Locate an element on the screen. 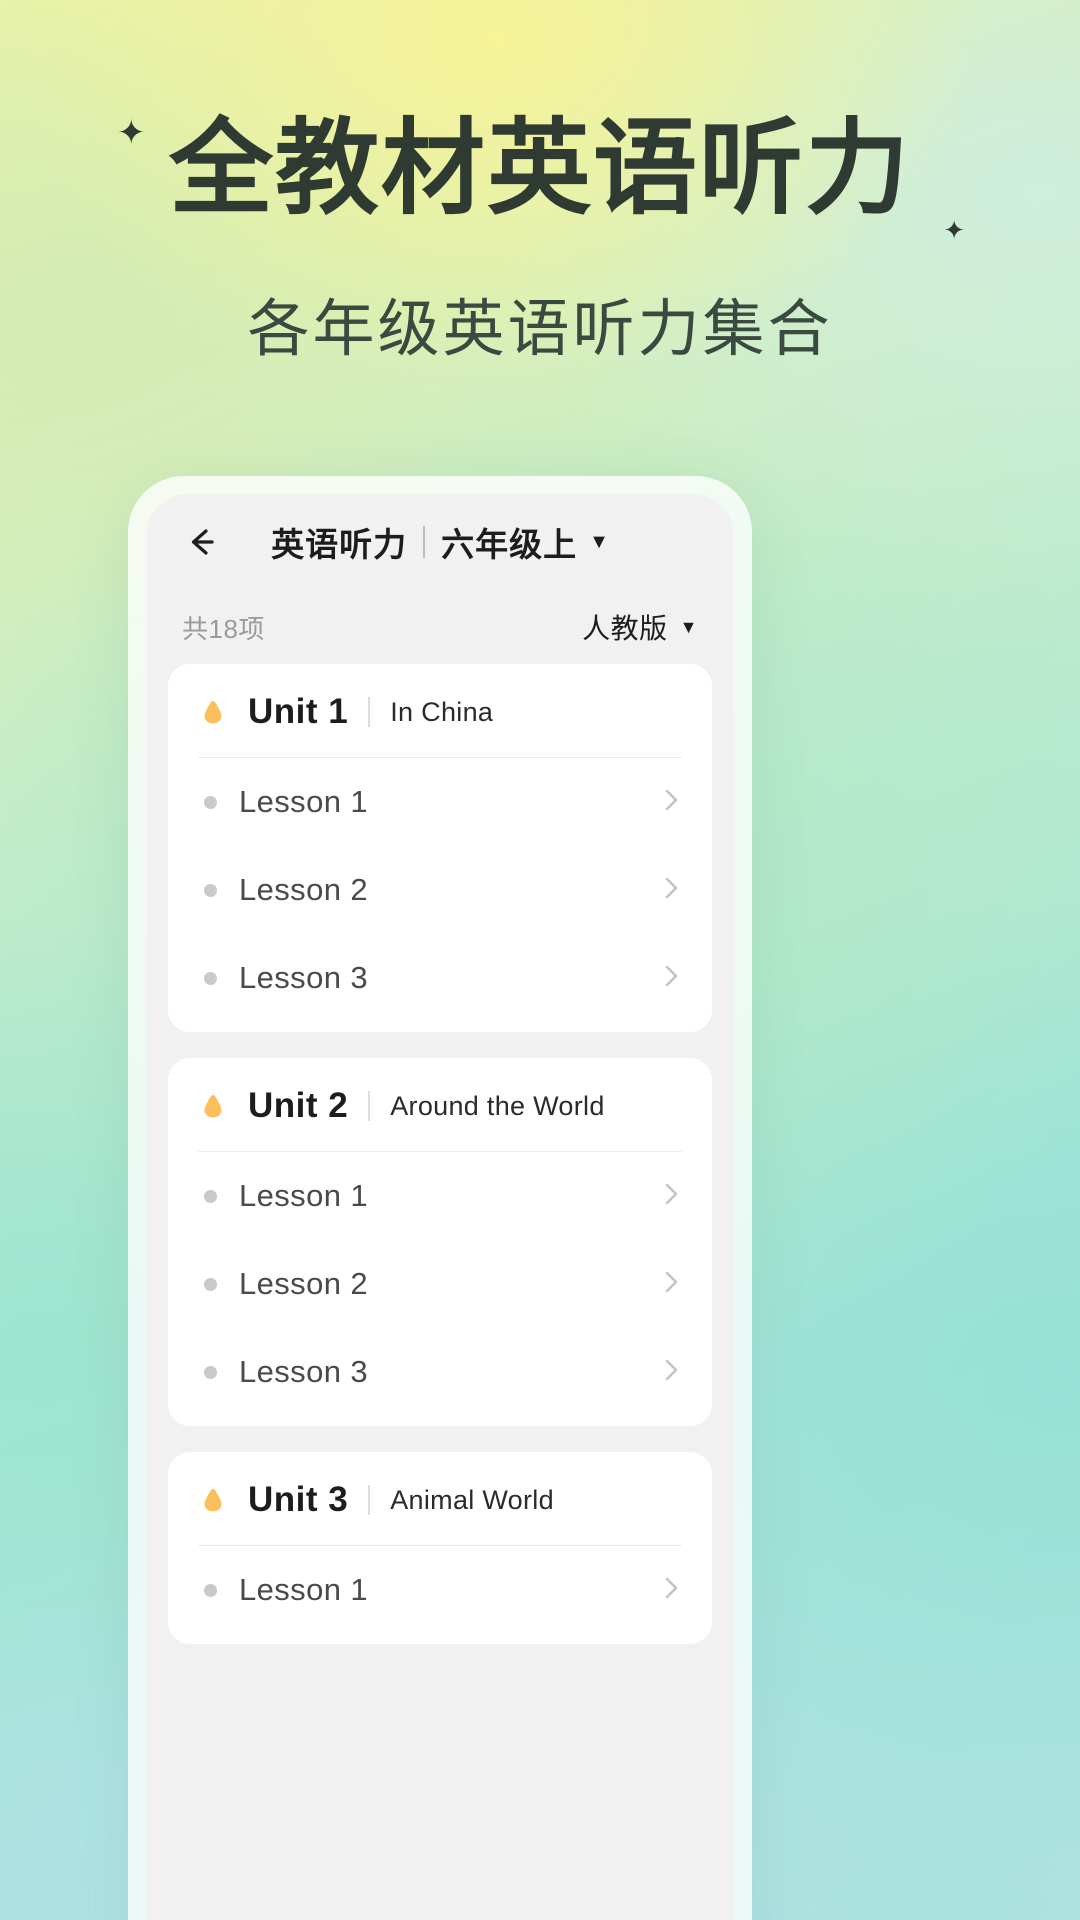 This screenshot has height=1920, width=1080. unit-header: Unit 3 Animal World is located at coordinates (440, 1499).